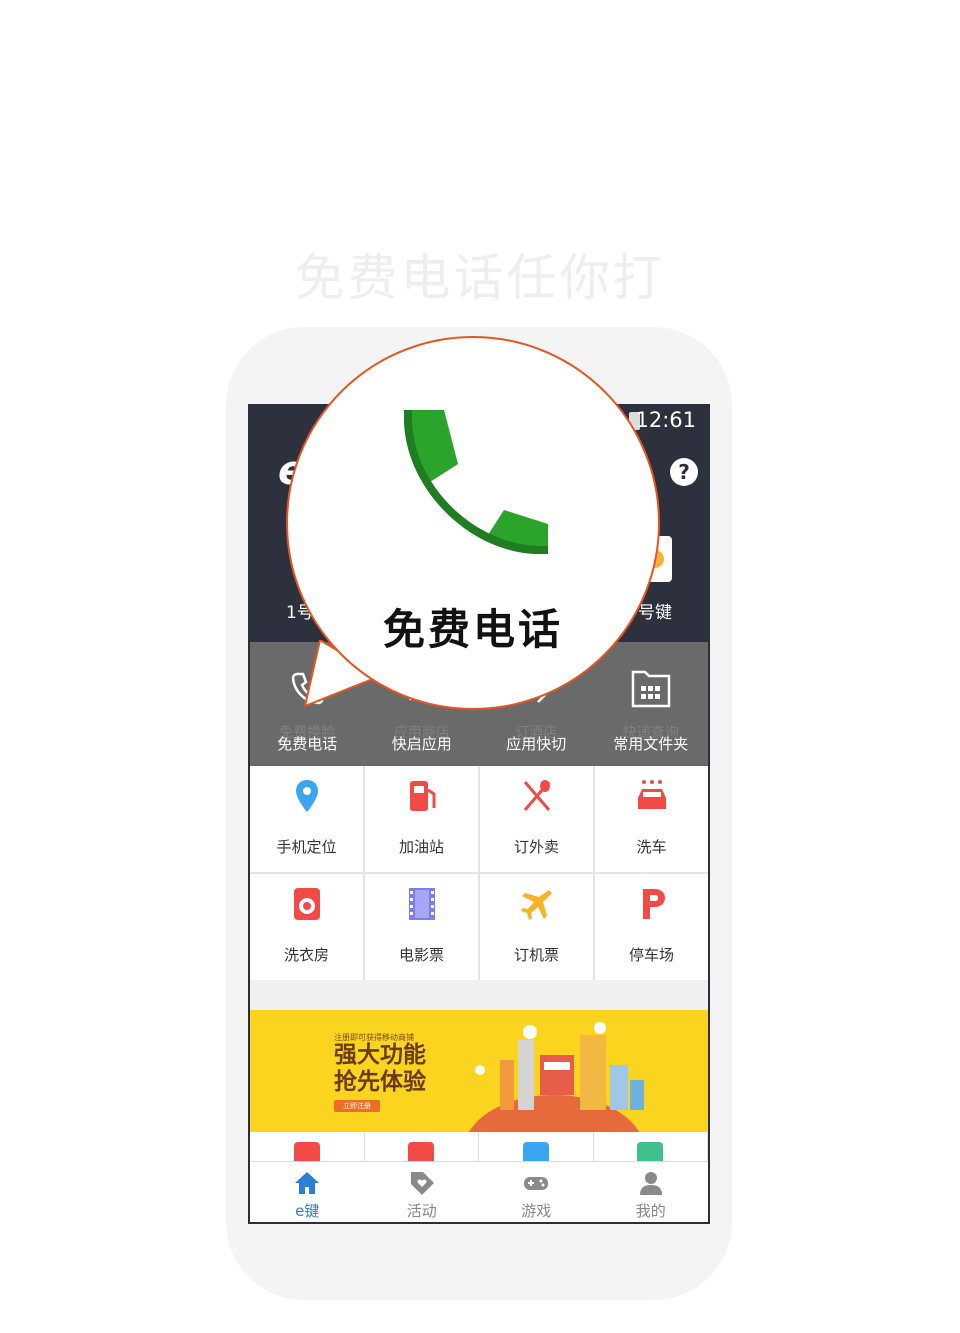 This screenshot has height=1333, width=960. What do you see at coordinates (476, 482) in the screenshot?
I see `phone-icon` at bounding box center [476, 482].